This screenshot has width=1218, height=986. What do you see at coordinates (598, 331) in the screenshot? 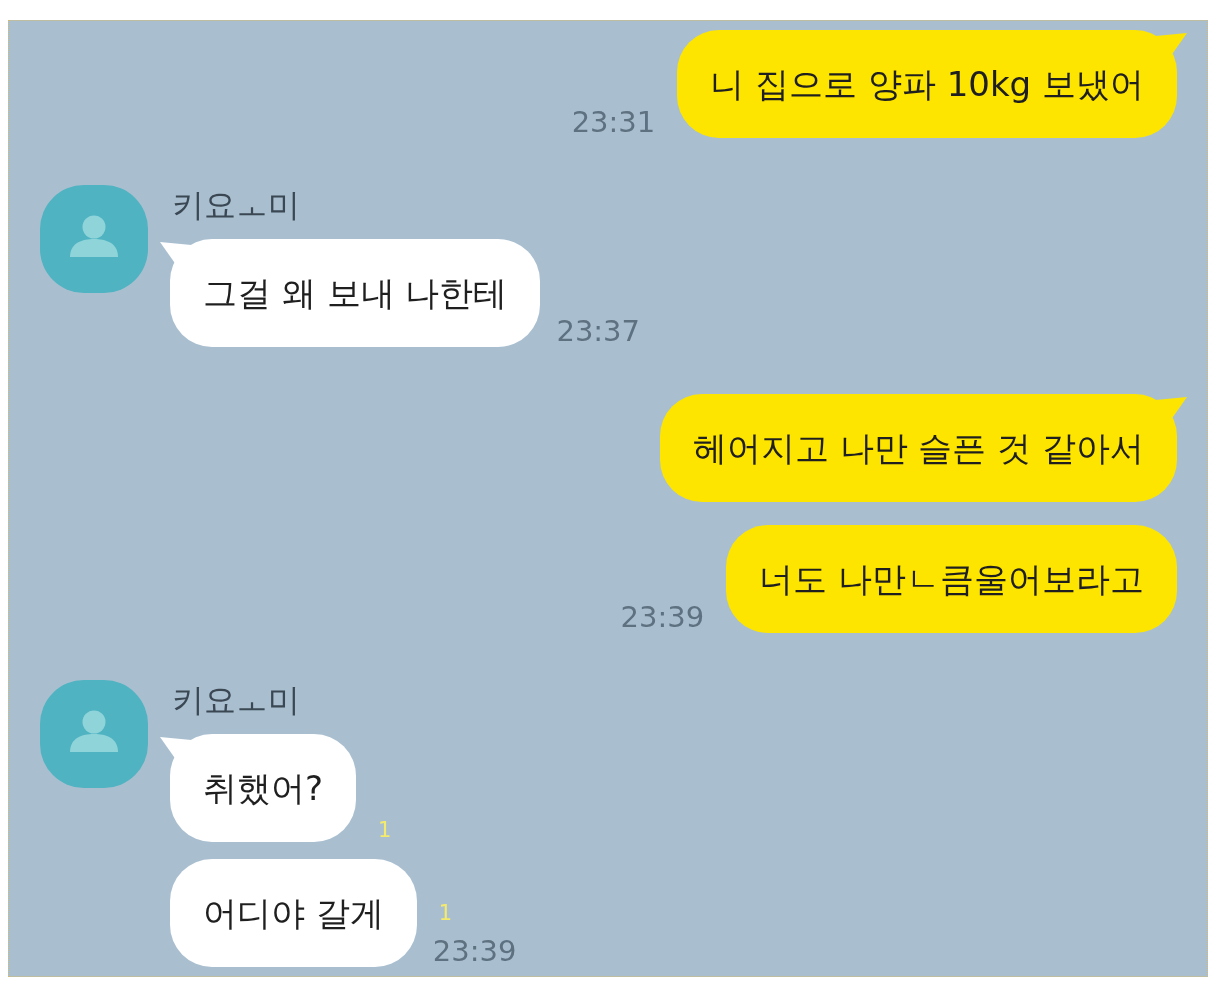
I see `timestamp: 23:37` at bounding box center [598, 331].